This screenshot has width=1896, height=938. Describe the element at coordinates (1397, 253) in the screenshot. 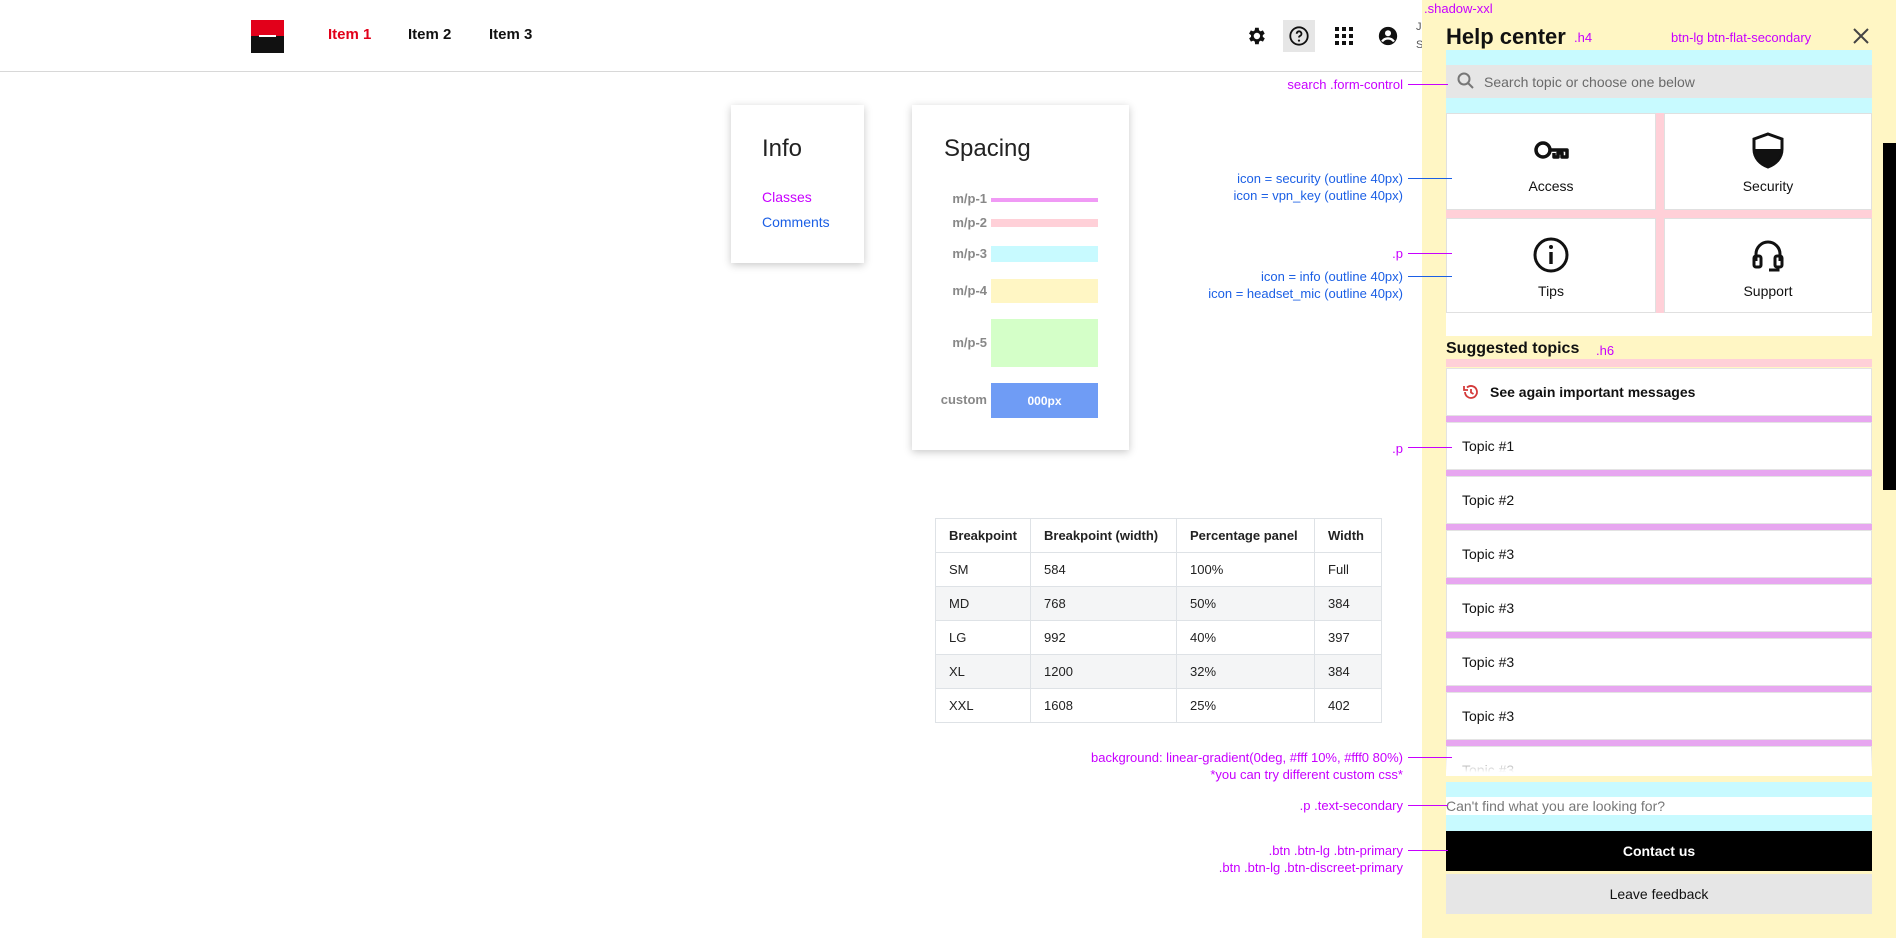

I see `annotation-p1: .p` at that location.